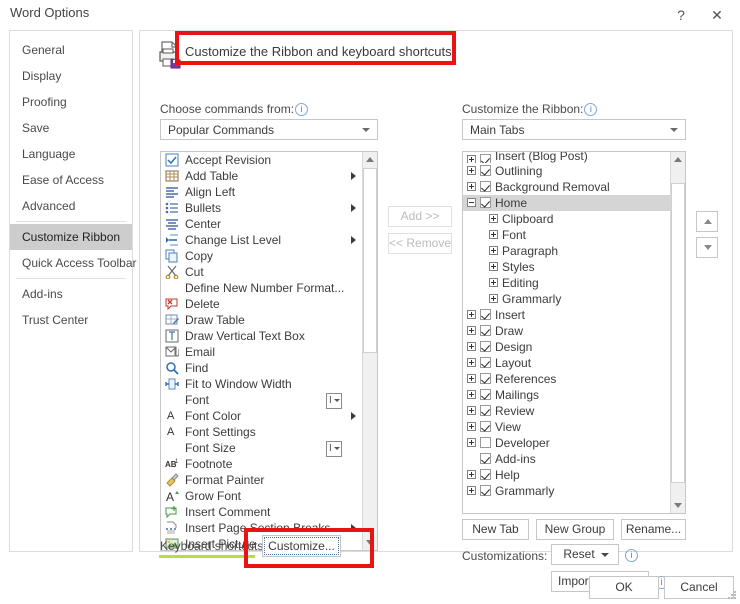  I want to click on sidebar-item-general: General, so click(71, 50).